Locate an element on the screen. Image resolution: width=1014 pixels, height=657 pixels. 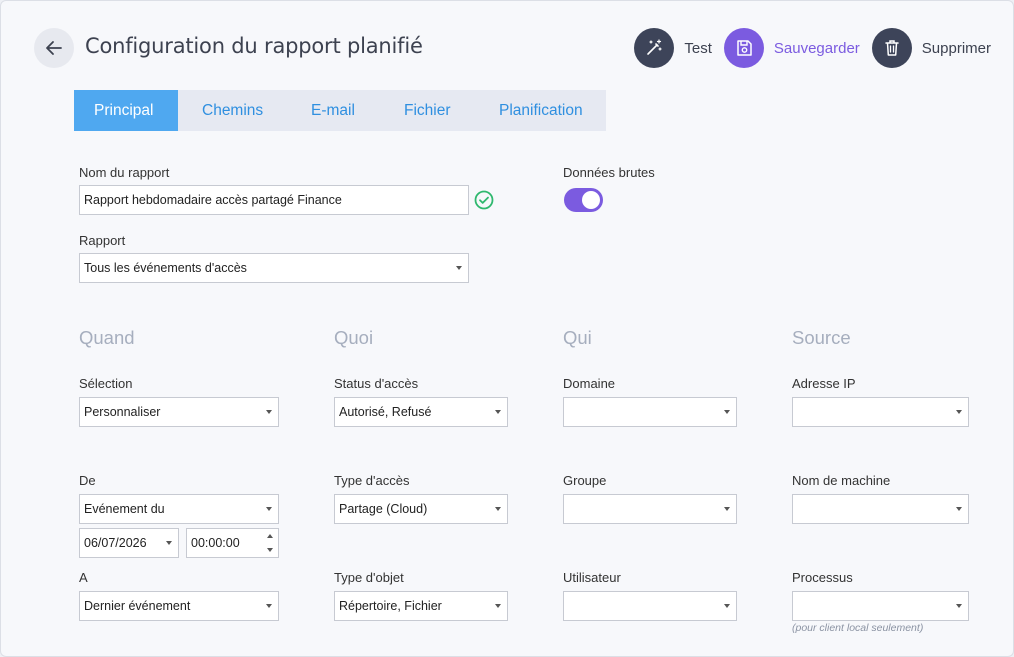
back-button is located at coordinates (54, 48).